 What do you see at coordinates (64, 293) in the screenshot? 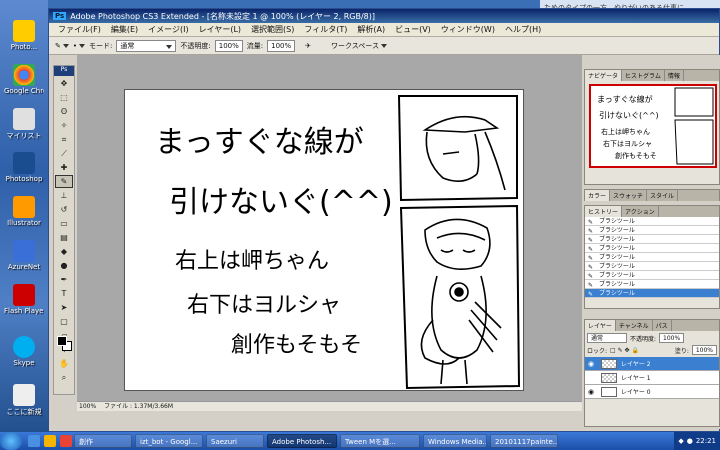
I see `type-tool-icon: T` at bounding box center [64, 293].